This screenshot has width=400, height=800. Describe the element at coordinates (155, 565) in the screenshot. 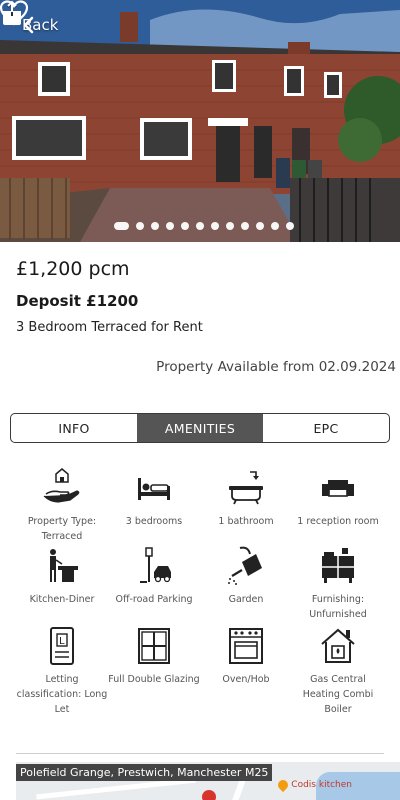

I see `parking-icon` at that location.